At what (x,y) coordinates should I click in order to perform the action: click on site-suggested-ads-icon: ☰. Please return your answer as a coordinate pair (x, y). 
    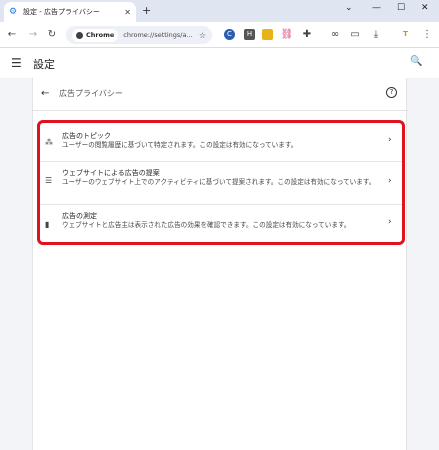
    Looking at the image, I should click on (49, 180).